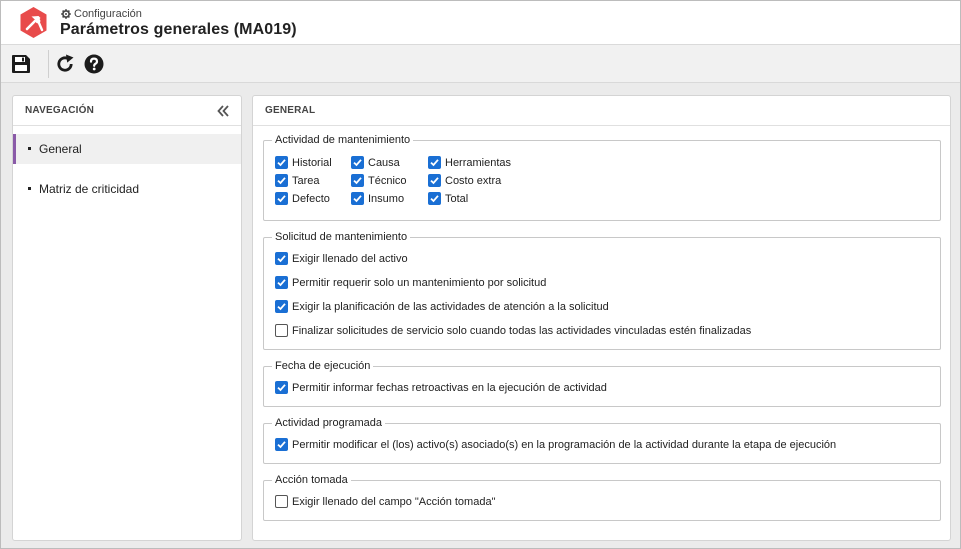 This screenshot has height=549, width=961. What do you see at coordinates (48, 64) in the screenshot?
I see `toolbar-divider` at bounding box center [48, 64].